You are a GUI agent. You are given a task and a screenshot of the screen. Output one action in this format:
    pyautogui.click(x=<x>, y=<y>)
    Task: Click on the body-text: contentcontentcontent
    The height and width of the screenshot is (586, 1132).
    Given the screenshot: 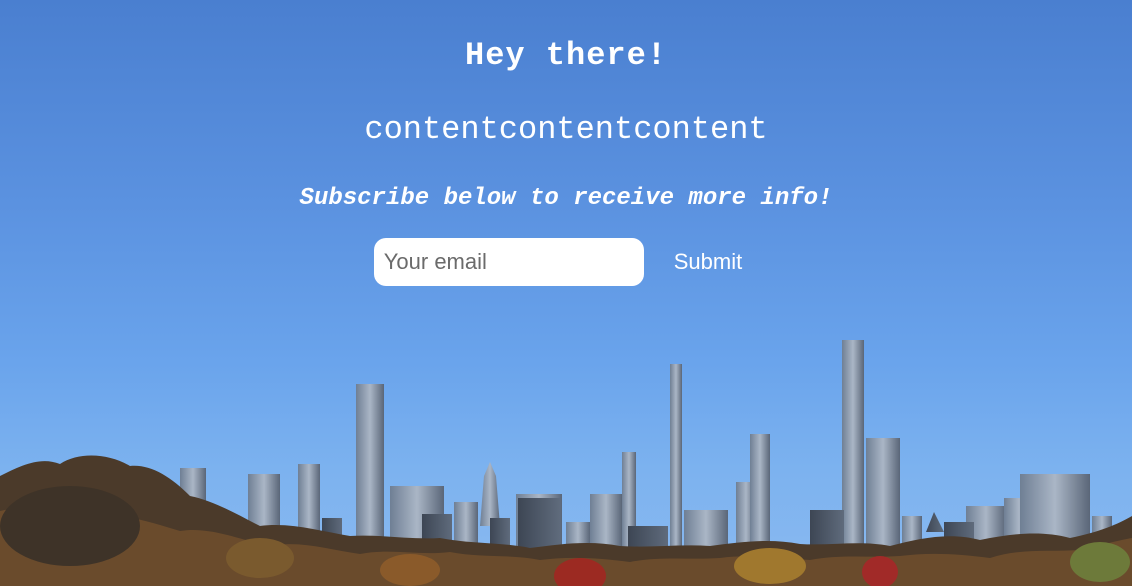 What is the action you would take?
    pyautogui.click(x=566, y=129)
    